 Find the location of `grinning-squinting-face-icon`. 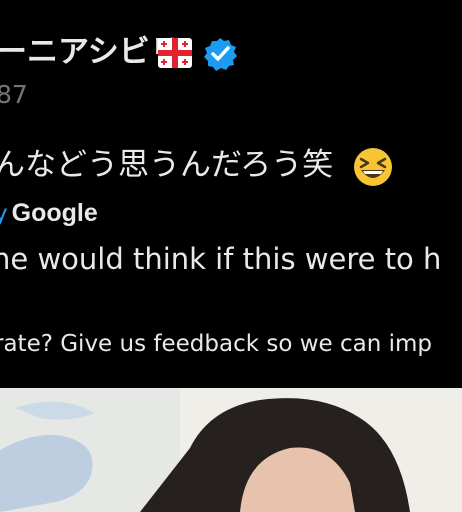

grinning-squinting-face-icon is located at coordinates (373, 167).